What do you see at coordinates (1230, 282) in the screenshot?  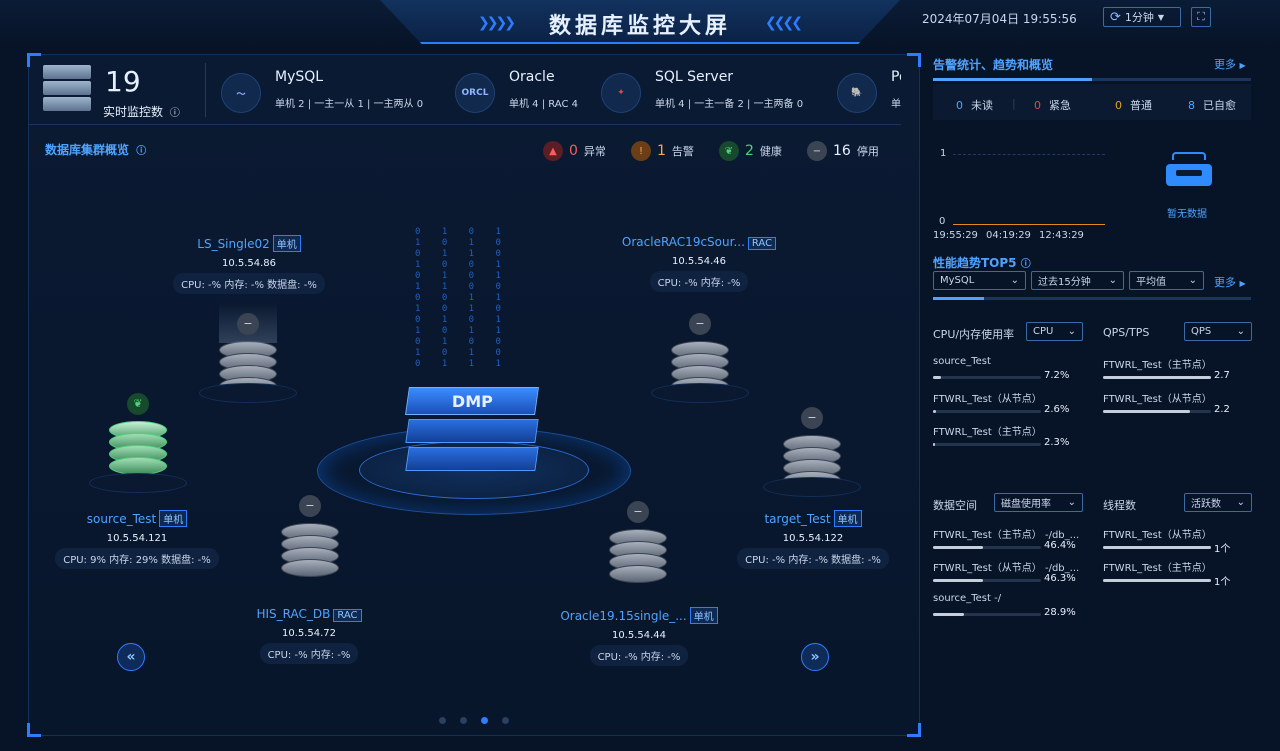 I see `perf-more-link: 更多 ▶` at bounding box center [1230, 282].